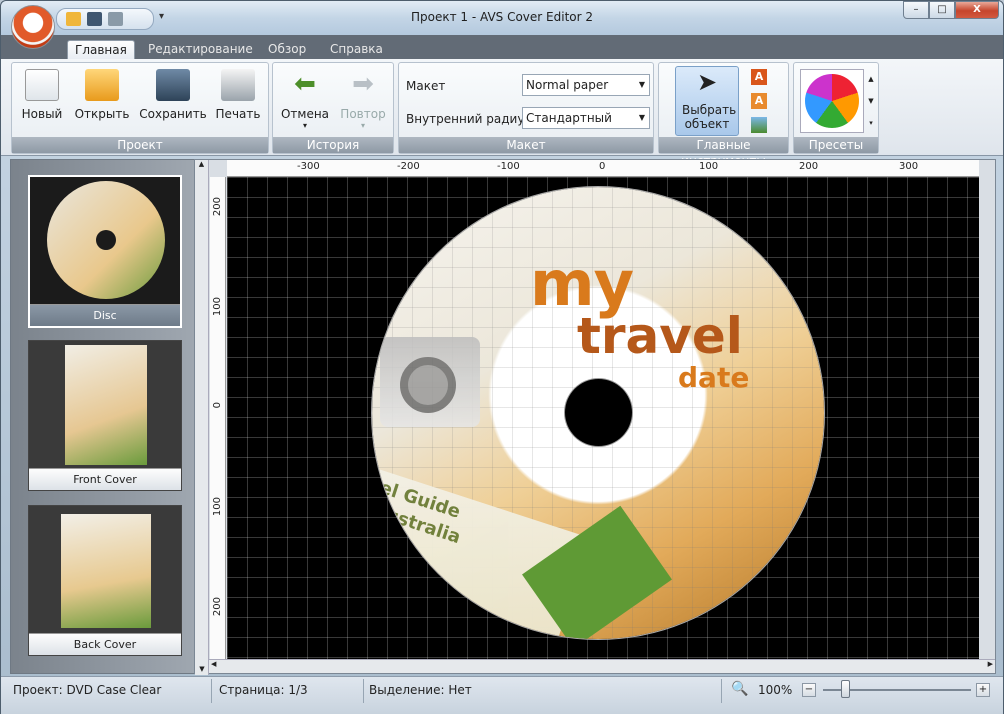 This screenshot has height=714, width=1004. I want to click on new-label: Новый, so click(42, 114).